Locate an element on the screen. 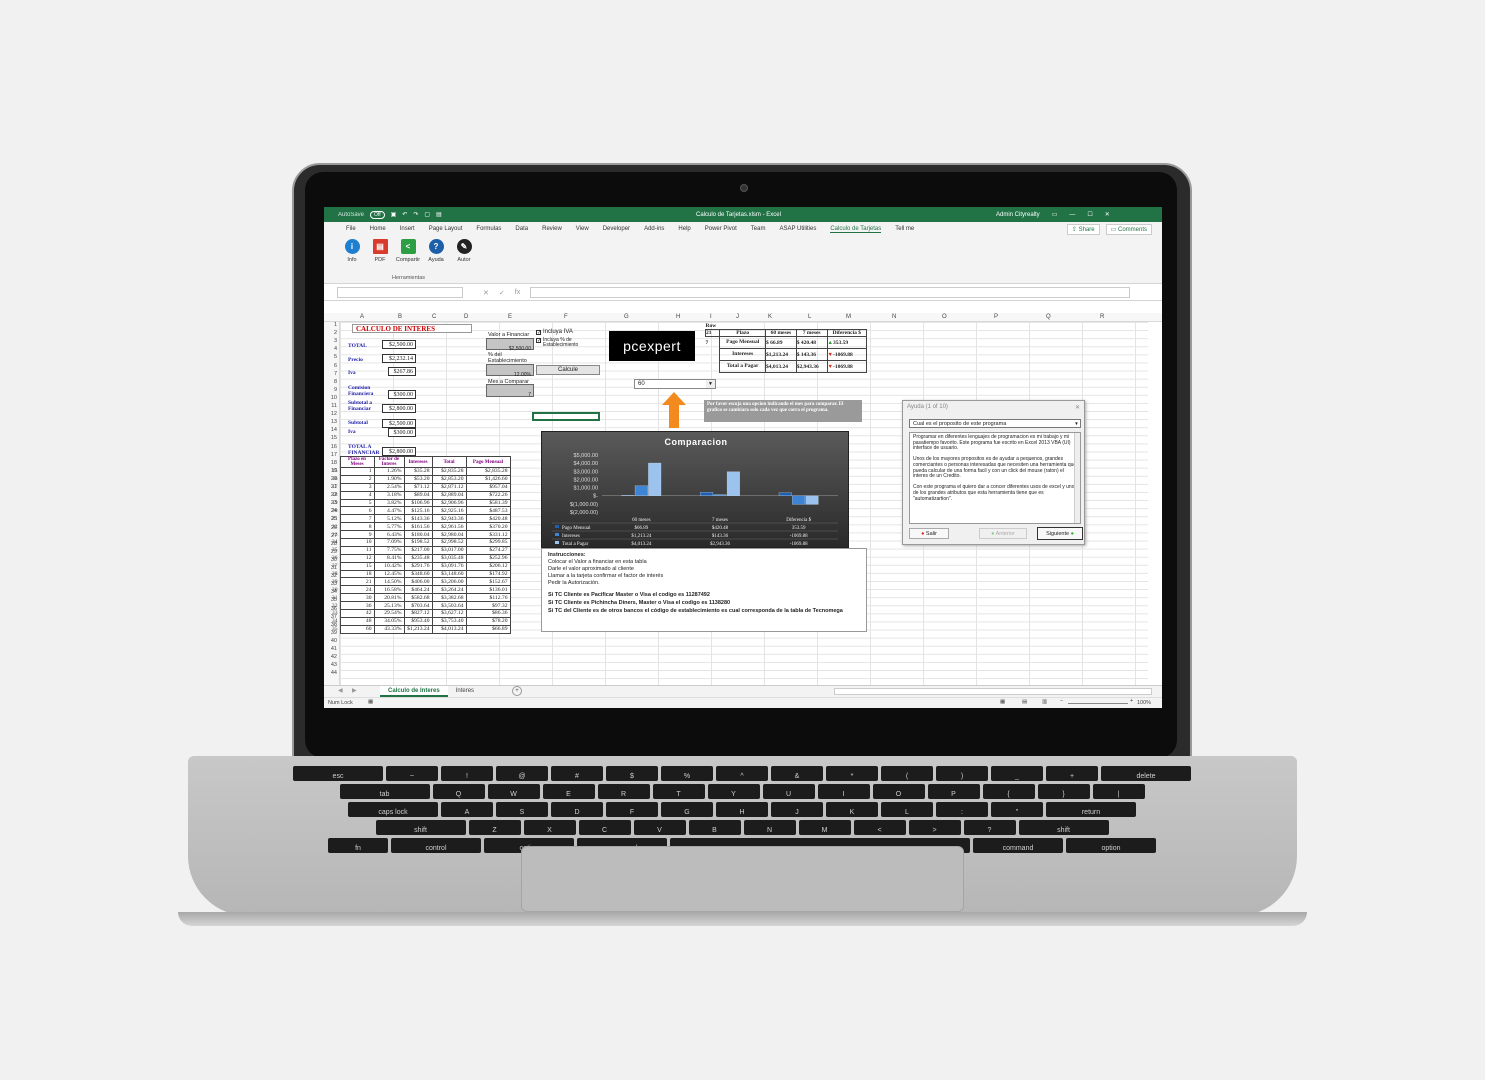 The height and width of the screenshot is (1080, 1485). menu-power-pivot: Power Pivot is located at coordinates (721, 229).